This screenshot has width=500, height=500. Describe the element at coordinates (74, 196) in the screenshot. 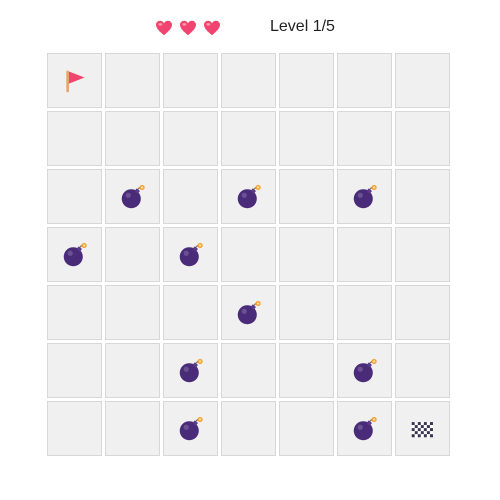

I see `grid-cell-r2-c0` at that location.